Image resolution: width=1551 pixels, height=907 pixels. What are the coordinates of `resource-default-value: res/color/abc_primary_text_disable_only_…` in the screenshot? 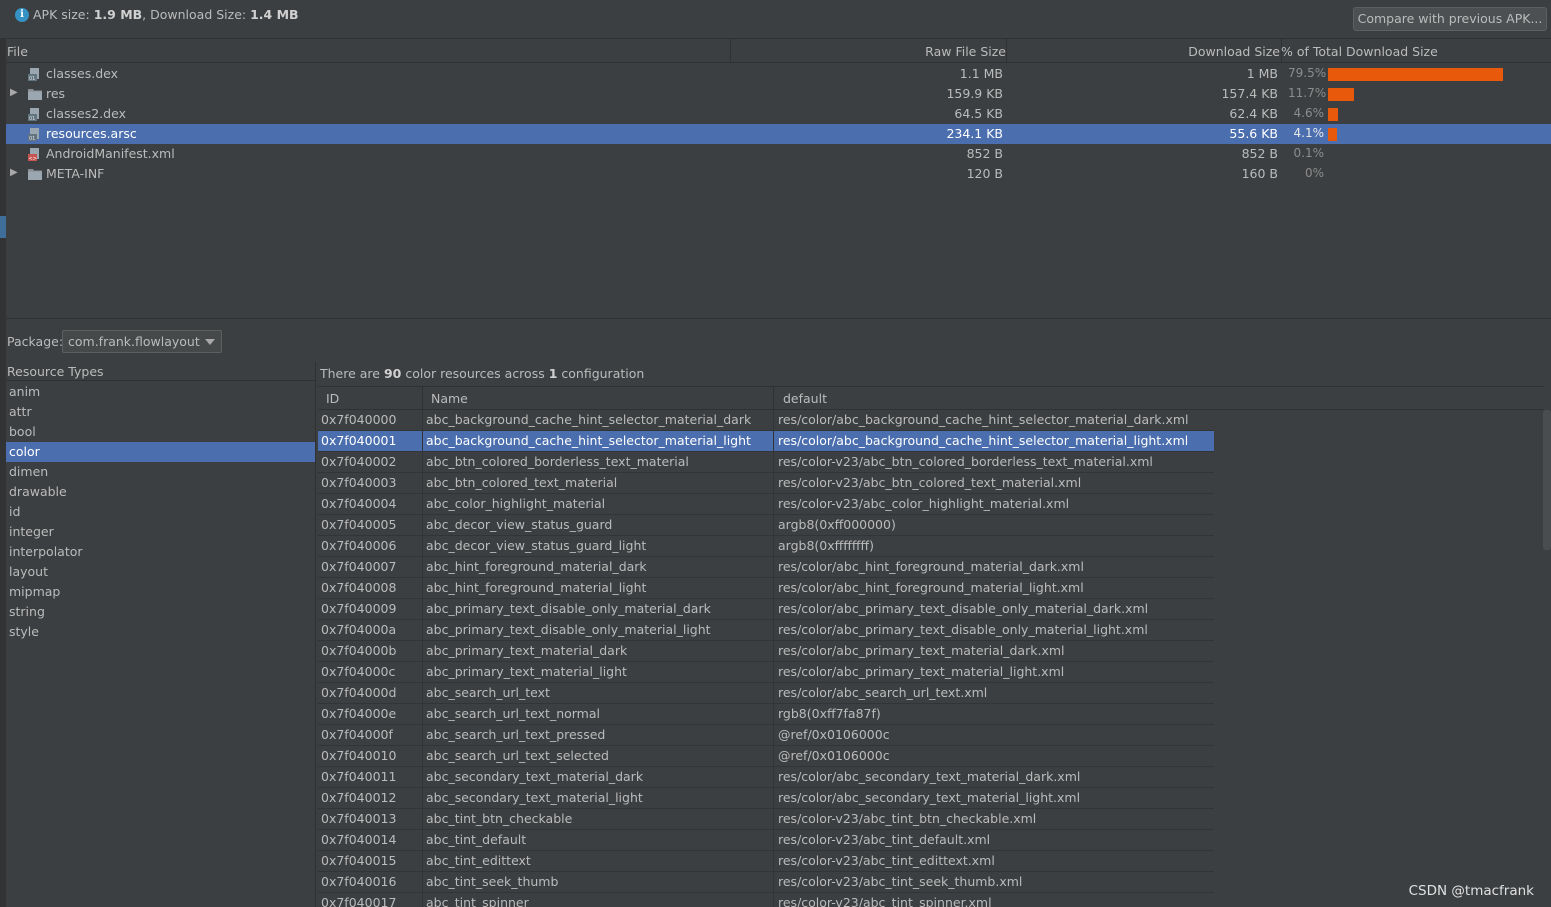 It's located at (963, 608).